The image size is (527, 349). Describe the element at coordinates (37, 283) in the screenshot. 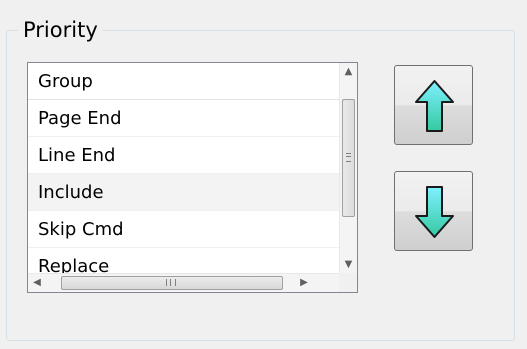

I see `scroll-left-button: ◀` at that location.